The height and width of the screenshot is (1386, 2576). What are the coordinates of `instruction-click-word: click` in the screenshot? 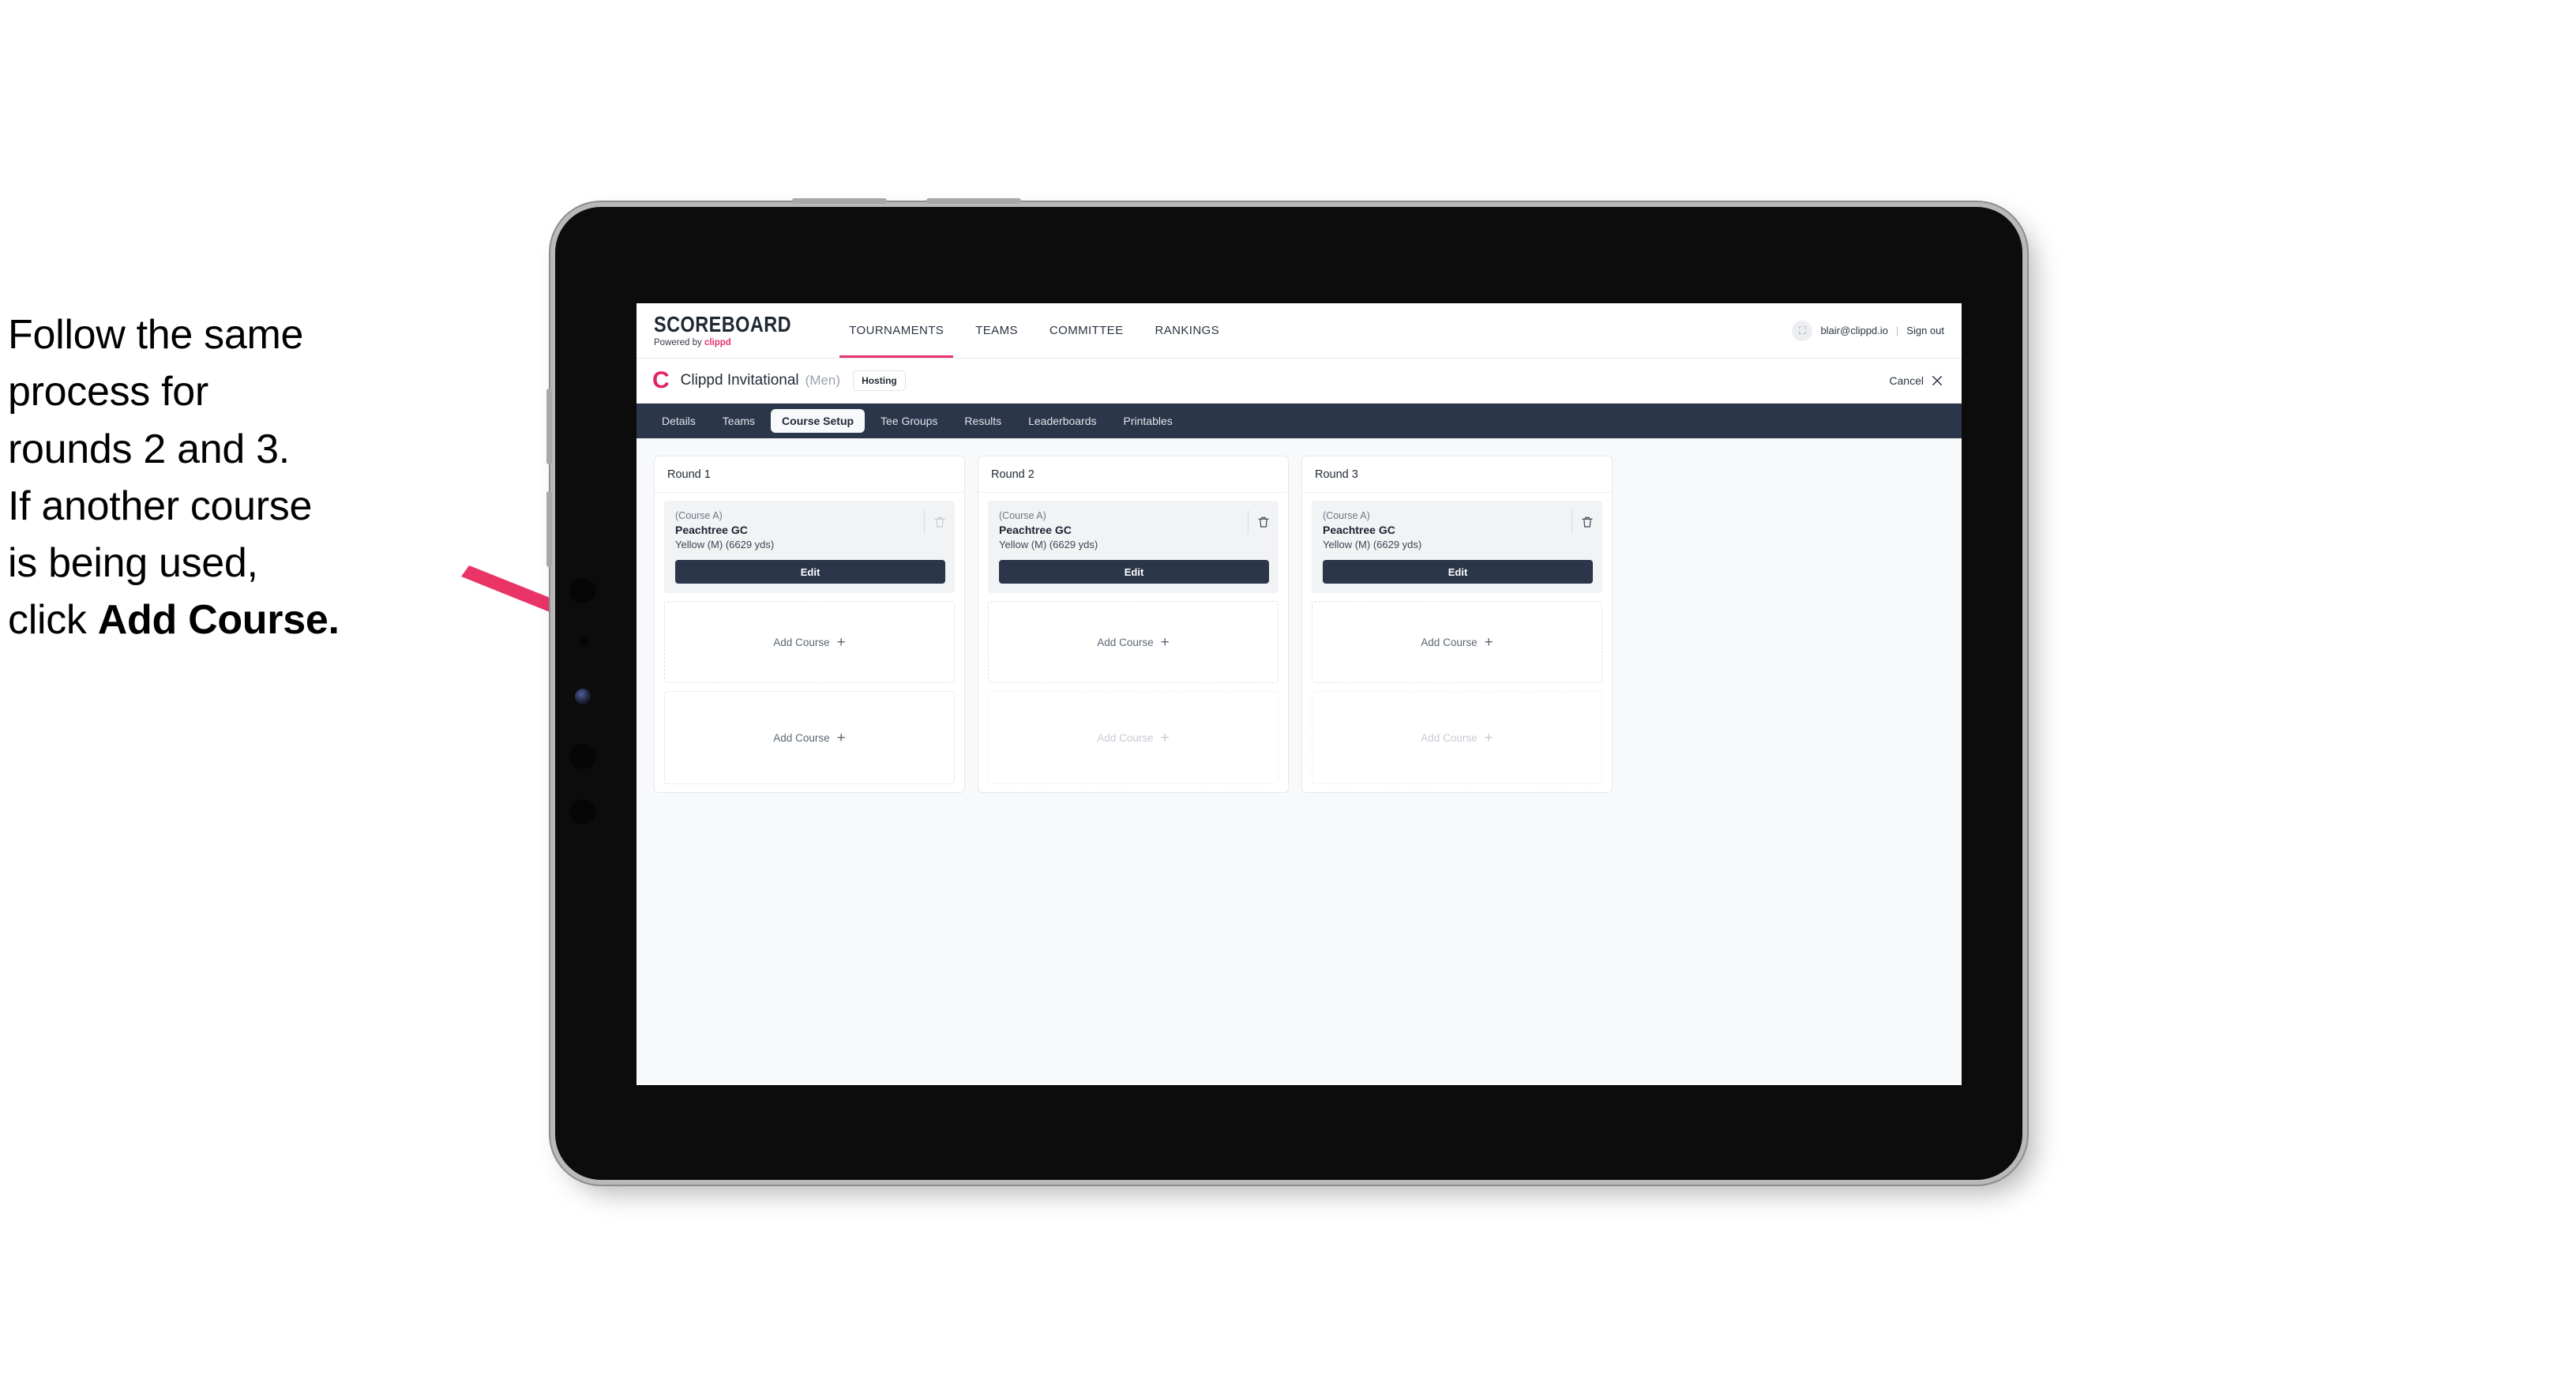 It's located at (53, 620).